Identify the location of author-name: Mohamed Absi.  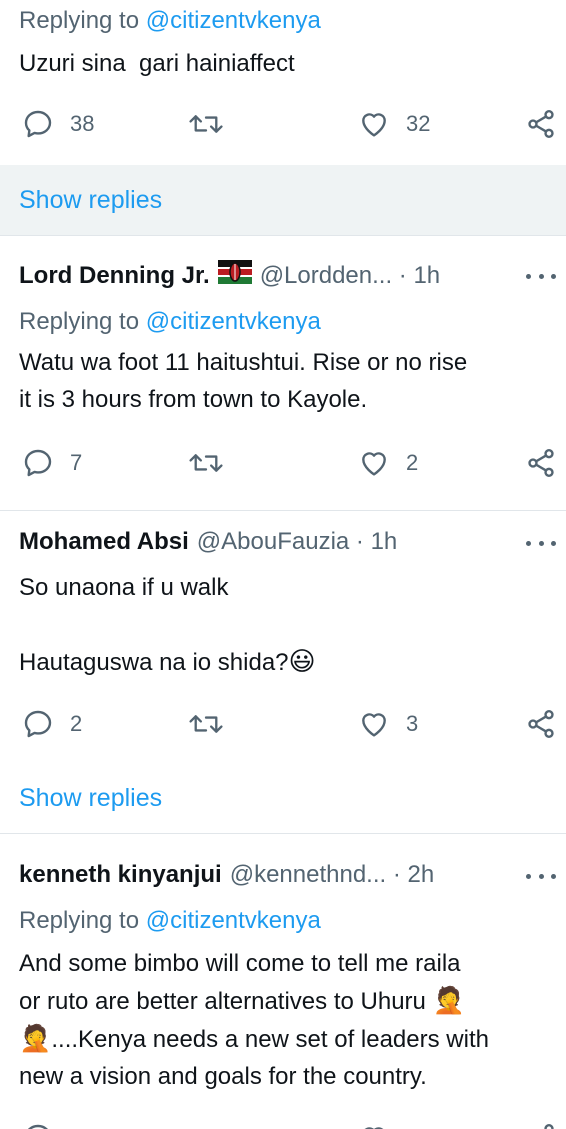
(104, 542).